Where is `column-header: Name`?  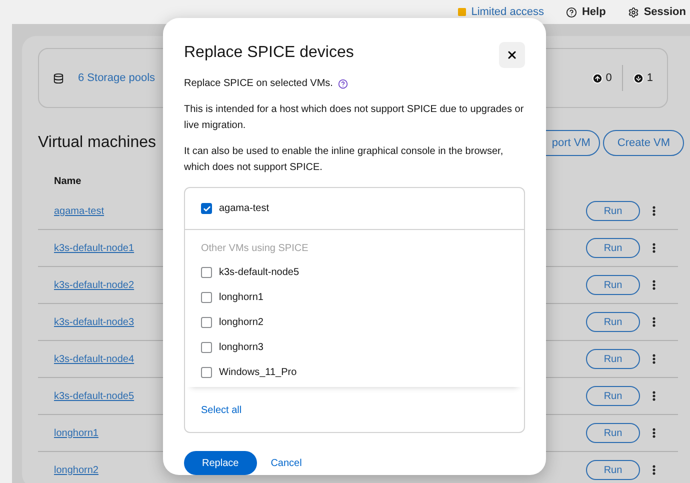 column-header: Name is located at coordinates (68, 181).